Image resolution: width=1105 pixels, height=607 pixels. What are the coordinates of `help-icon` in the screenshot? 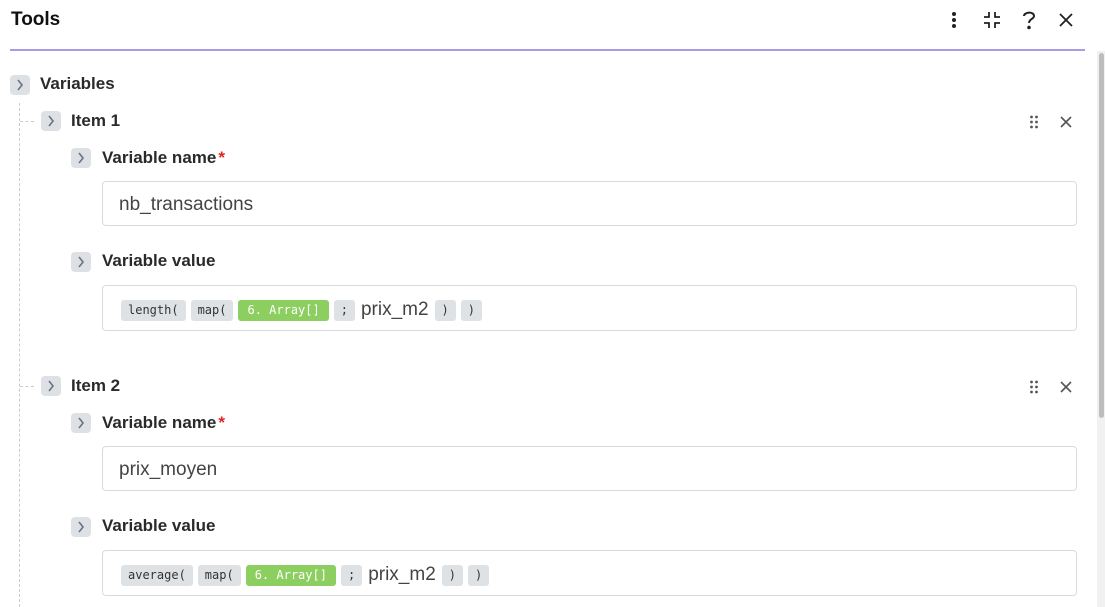 It's located at (1029, 20).